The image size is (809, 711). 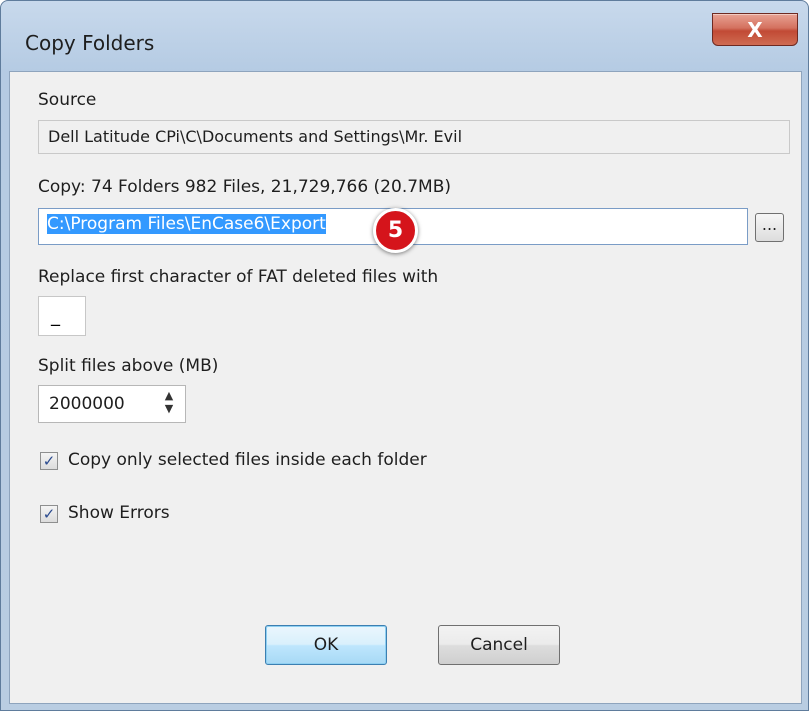 I want to click on ok-button: OK, so click(x=326, y=645).